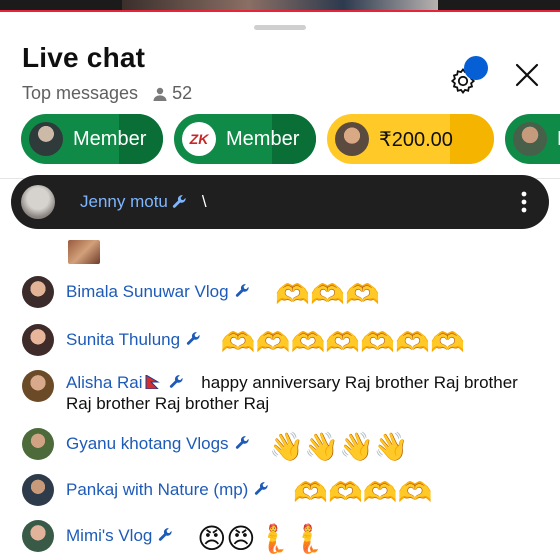 This screenshot has height=560, width=560. What do you see at coordinates (342, 342) in the screenshot?
I see `message-emoji: 🫶🫶🫶🫶🫶🫶🫶` at bounding box center [342, 342].